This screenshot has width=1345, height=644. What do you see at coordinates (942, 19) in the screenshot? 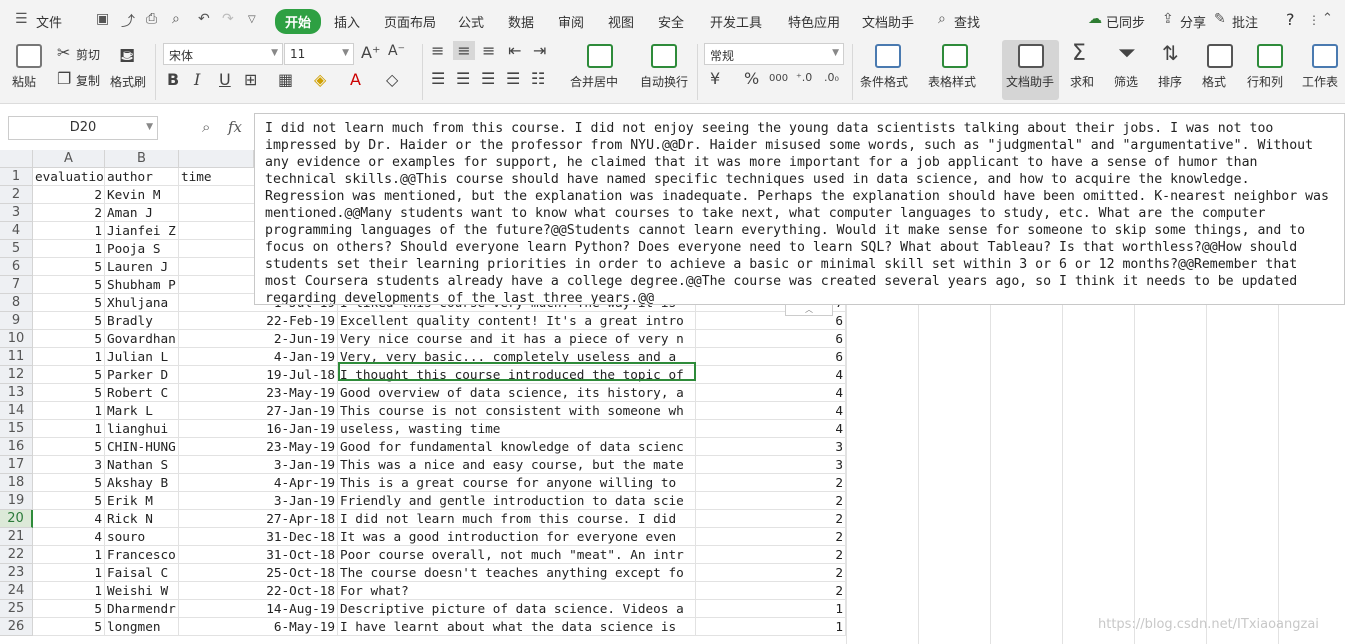
I see `search-icon: ⌕` at bounding box center [942, 19].